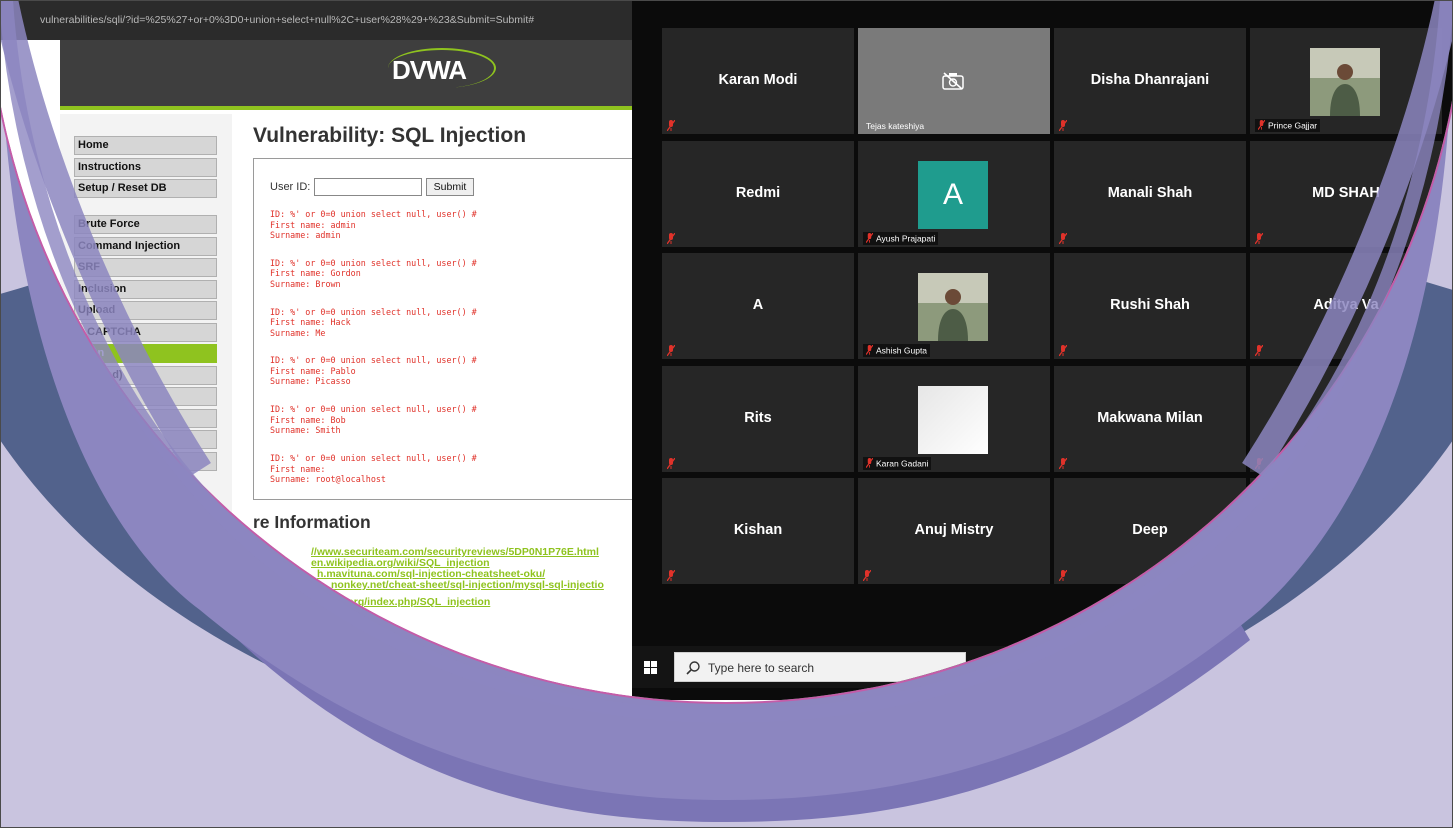  I want to click on avatar: A, so click(953, 194).